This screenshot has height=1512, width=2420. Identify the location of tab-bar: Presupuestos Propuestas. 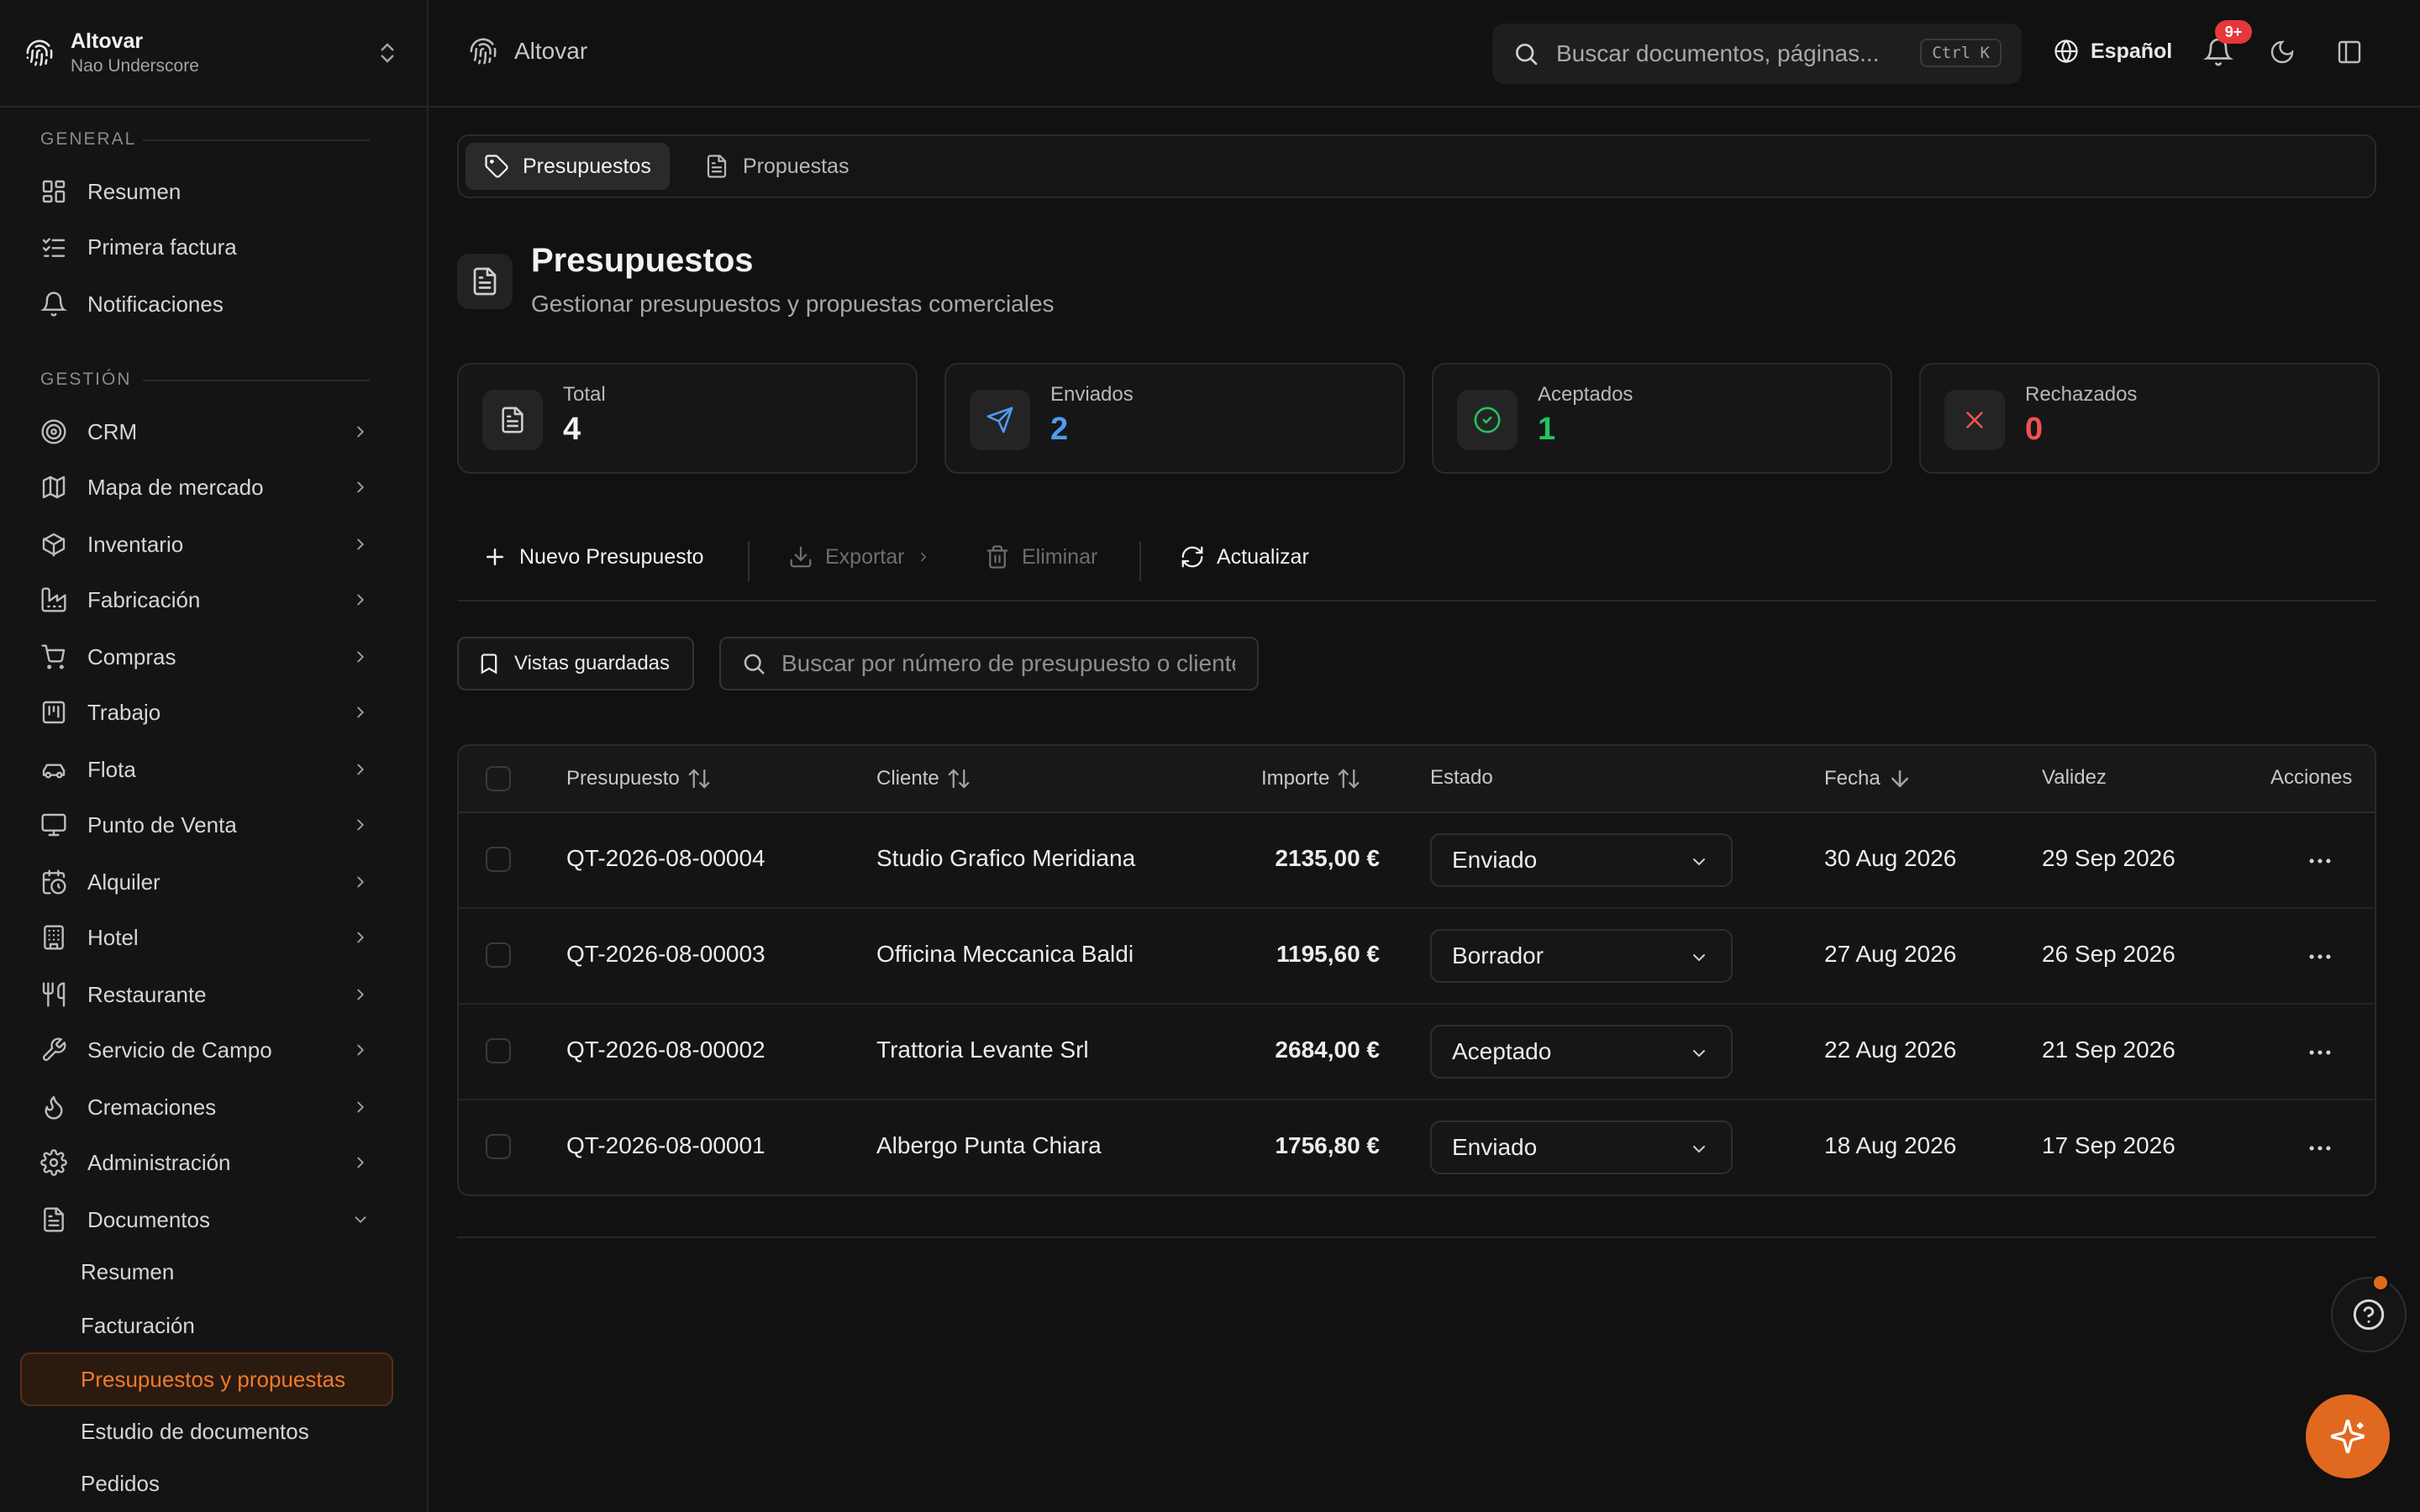
(1416, 166).